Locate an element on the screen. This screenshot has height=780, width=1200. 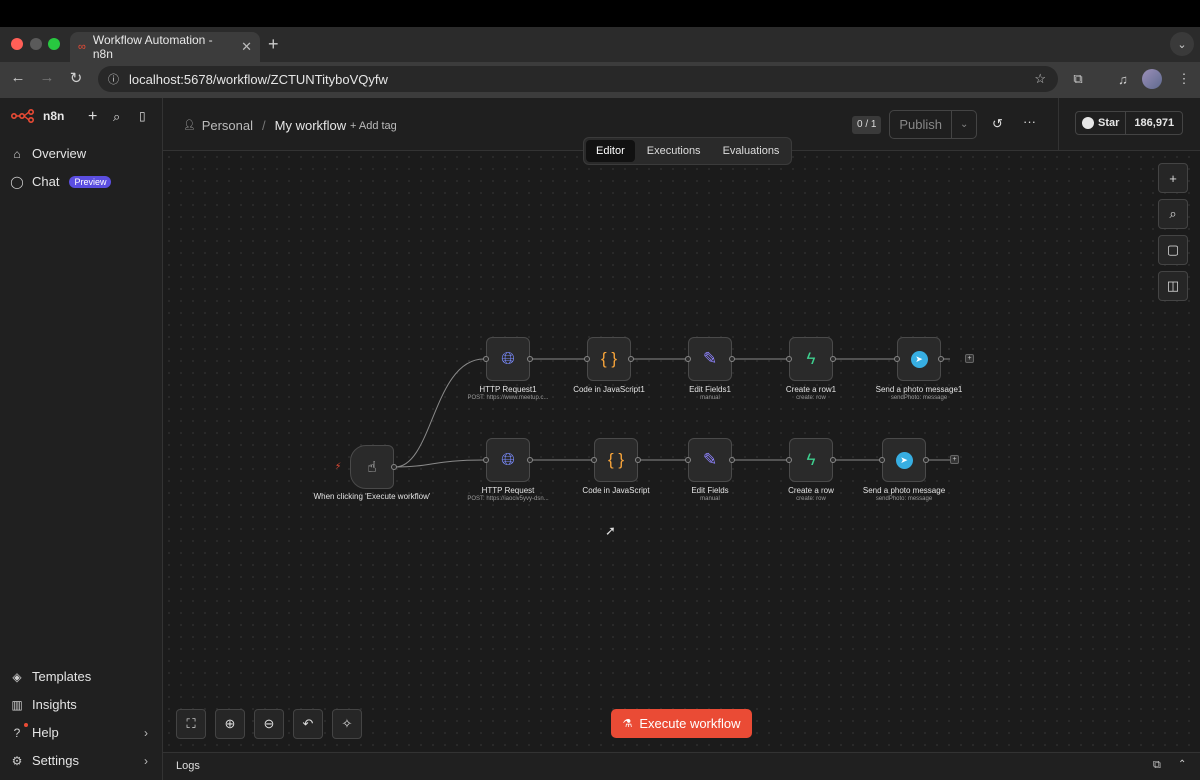
bookmark-star-icon: ☆ is located at coordinates (1040, 79).